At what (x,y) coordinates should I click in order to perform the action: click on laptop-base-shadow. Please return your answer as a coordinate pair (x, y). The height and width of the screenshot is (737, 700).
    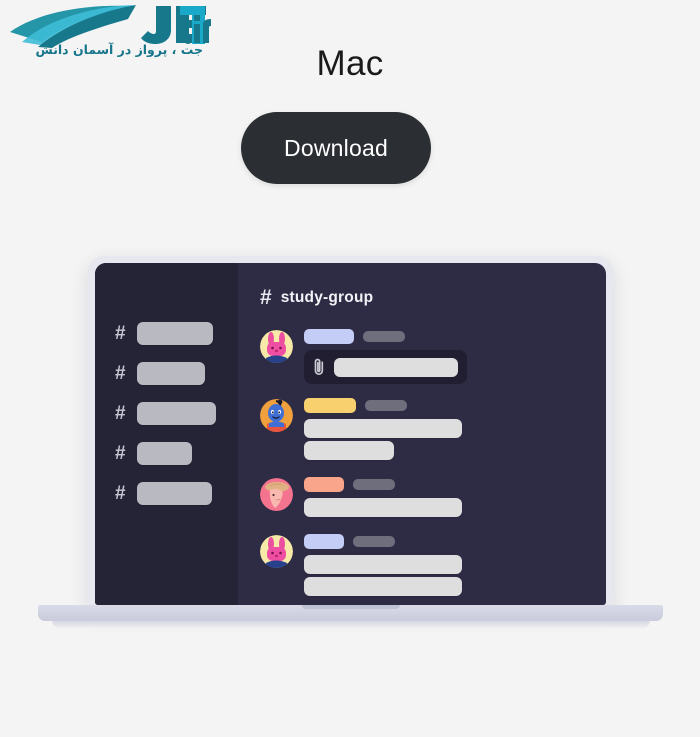
    Looking at the image, I should click on (351, 624).